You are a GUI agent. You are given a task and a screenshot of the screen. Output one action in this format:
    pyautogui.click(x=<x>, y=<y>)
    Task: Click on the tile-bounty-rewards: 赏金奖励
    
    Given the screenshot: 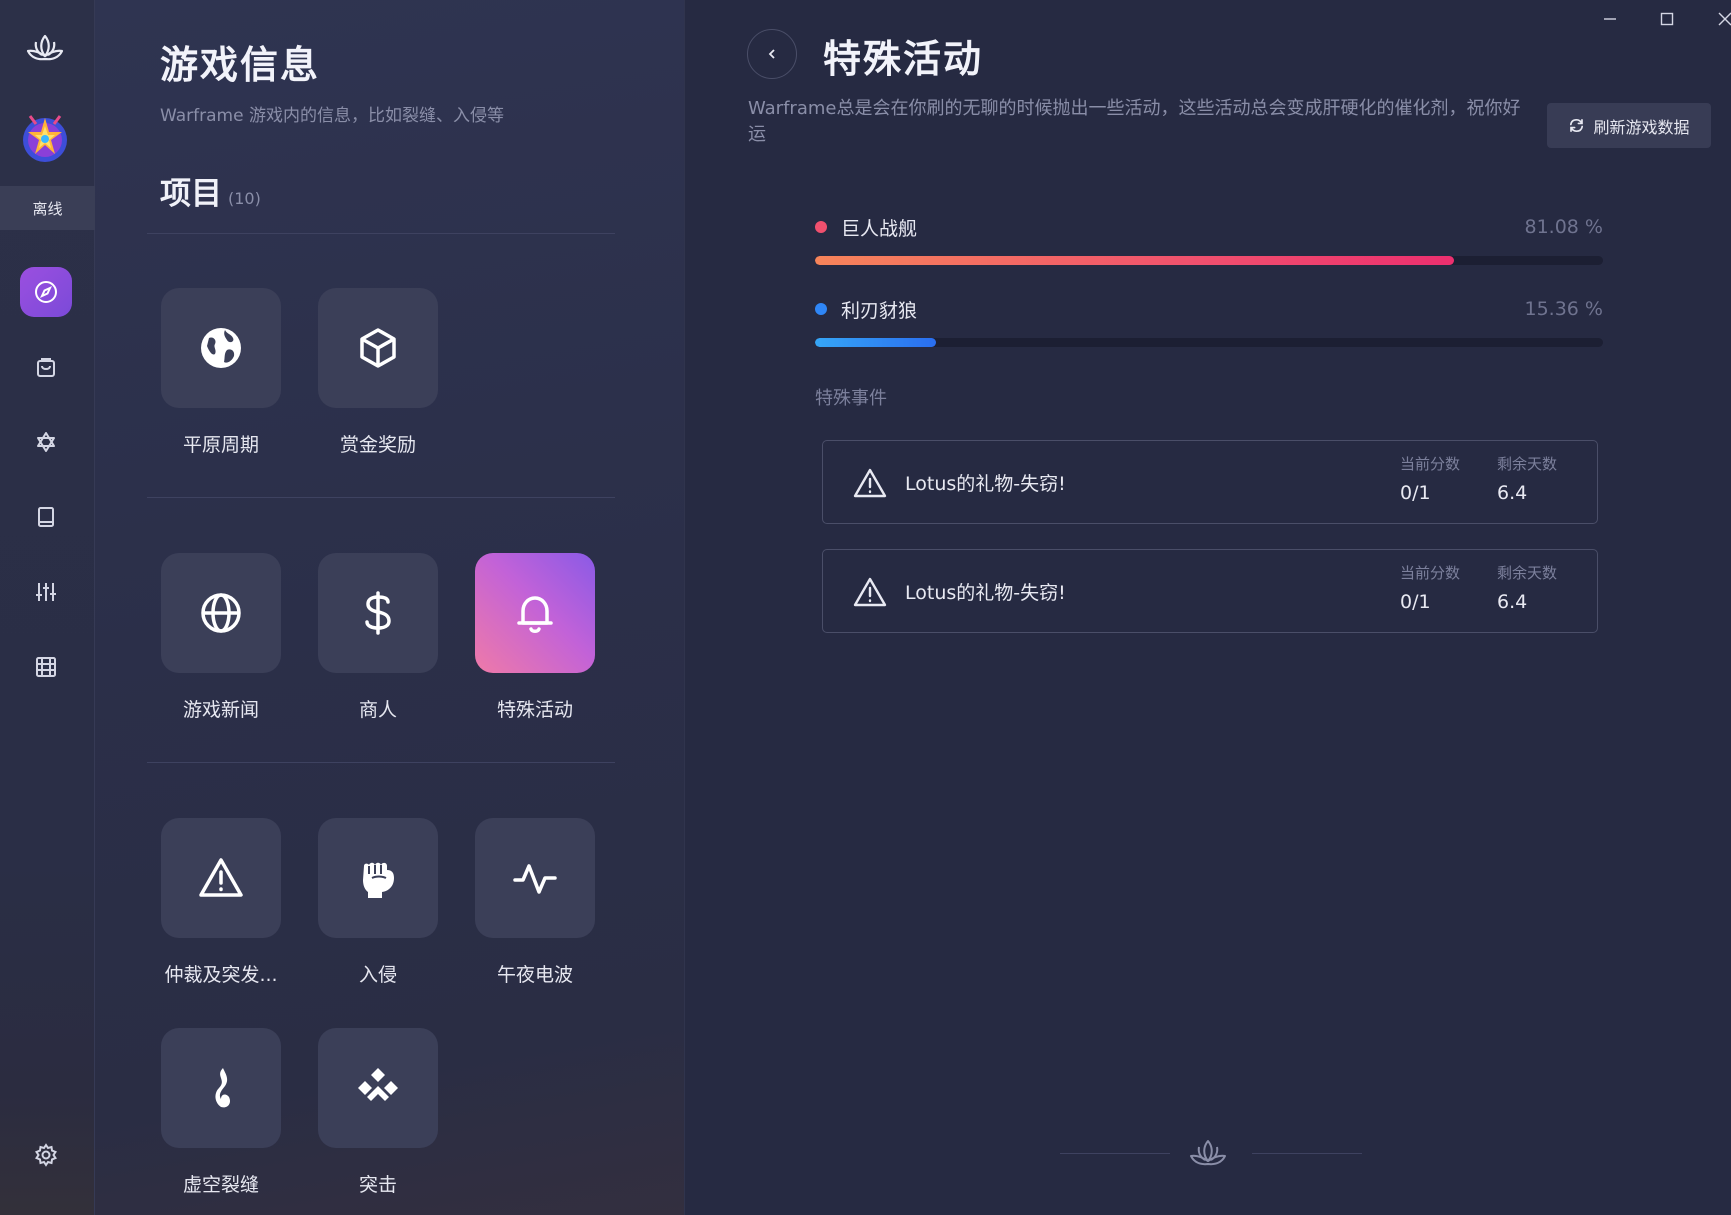 What is the action you would take?
    pyautogui.click(x=378, y=372)
    